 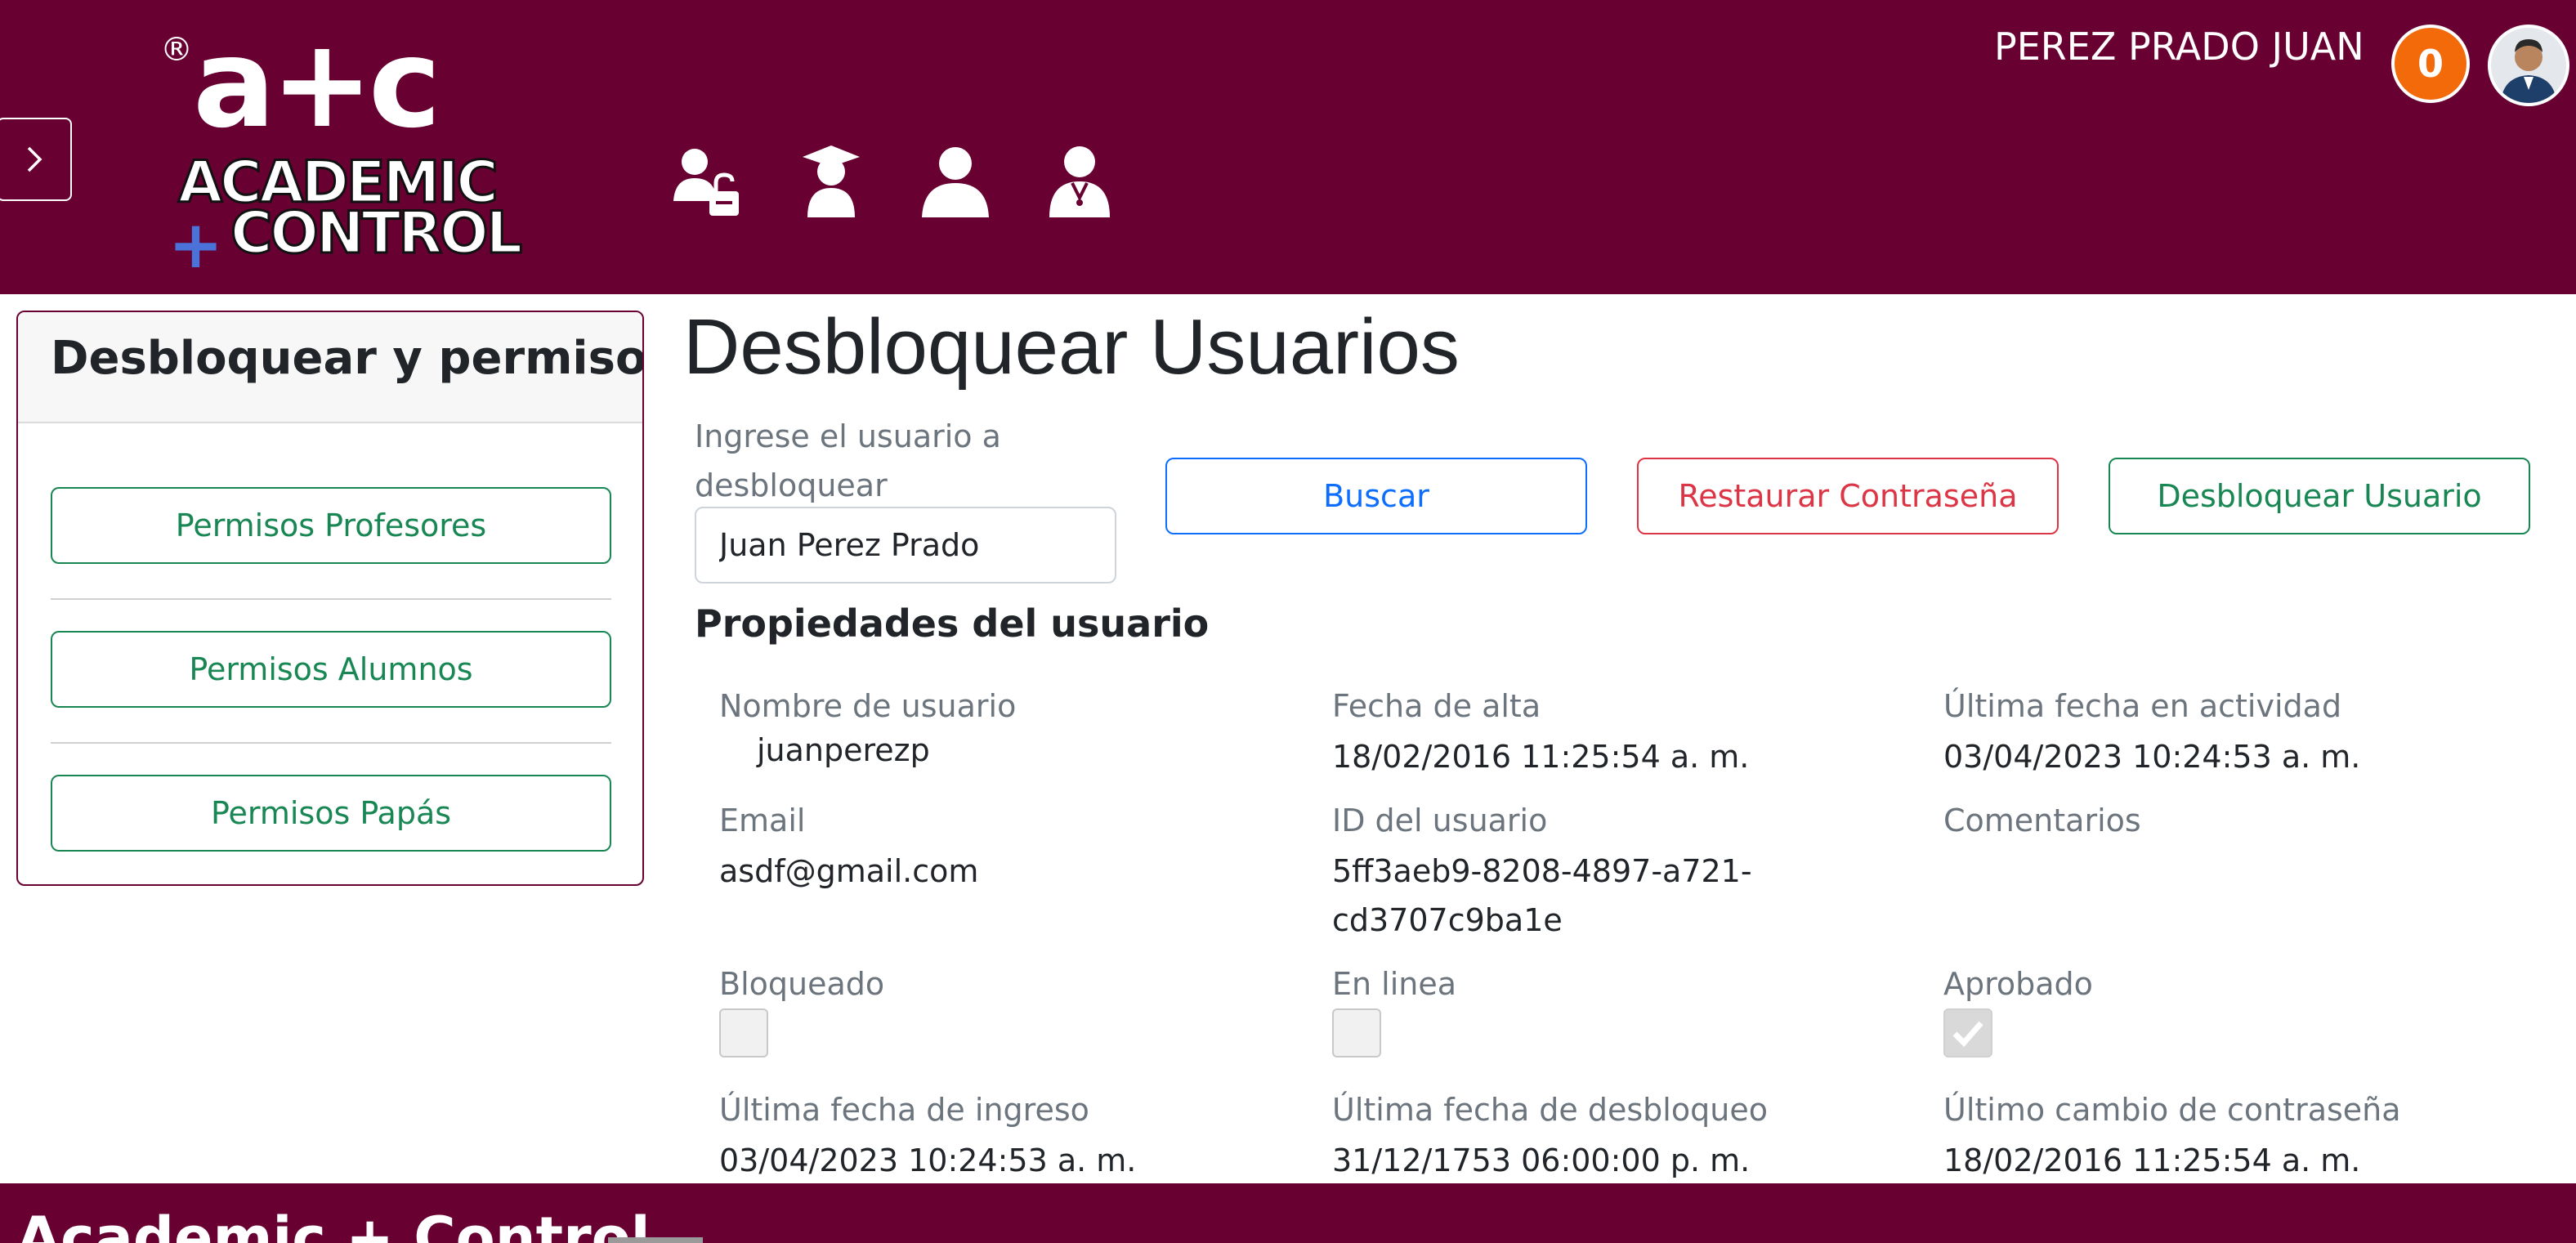 I want to click on logo-control-text: CONTROL, so click(x=376, y=232).